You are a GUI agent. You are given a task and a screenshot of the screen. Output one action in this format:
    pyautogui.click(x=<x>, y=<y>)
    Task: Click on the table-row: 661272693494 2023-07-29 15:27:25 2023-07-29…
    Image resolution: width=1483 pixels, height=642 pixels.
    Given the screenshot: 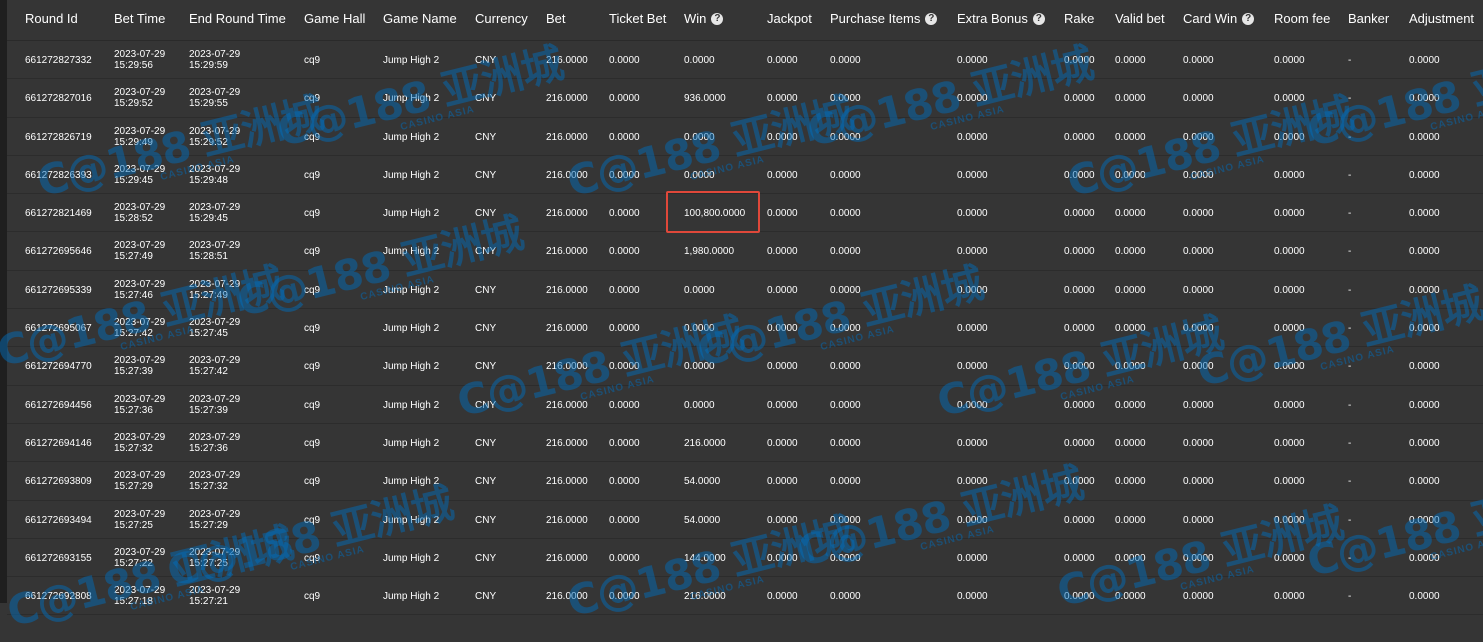 What is the action you would take?
    pyautogui.click(x=745, y=520)
    